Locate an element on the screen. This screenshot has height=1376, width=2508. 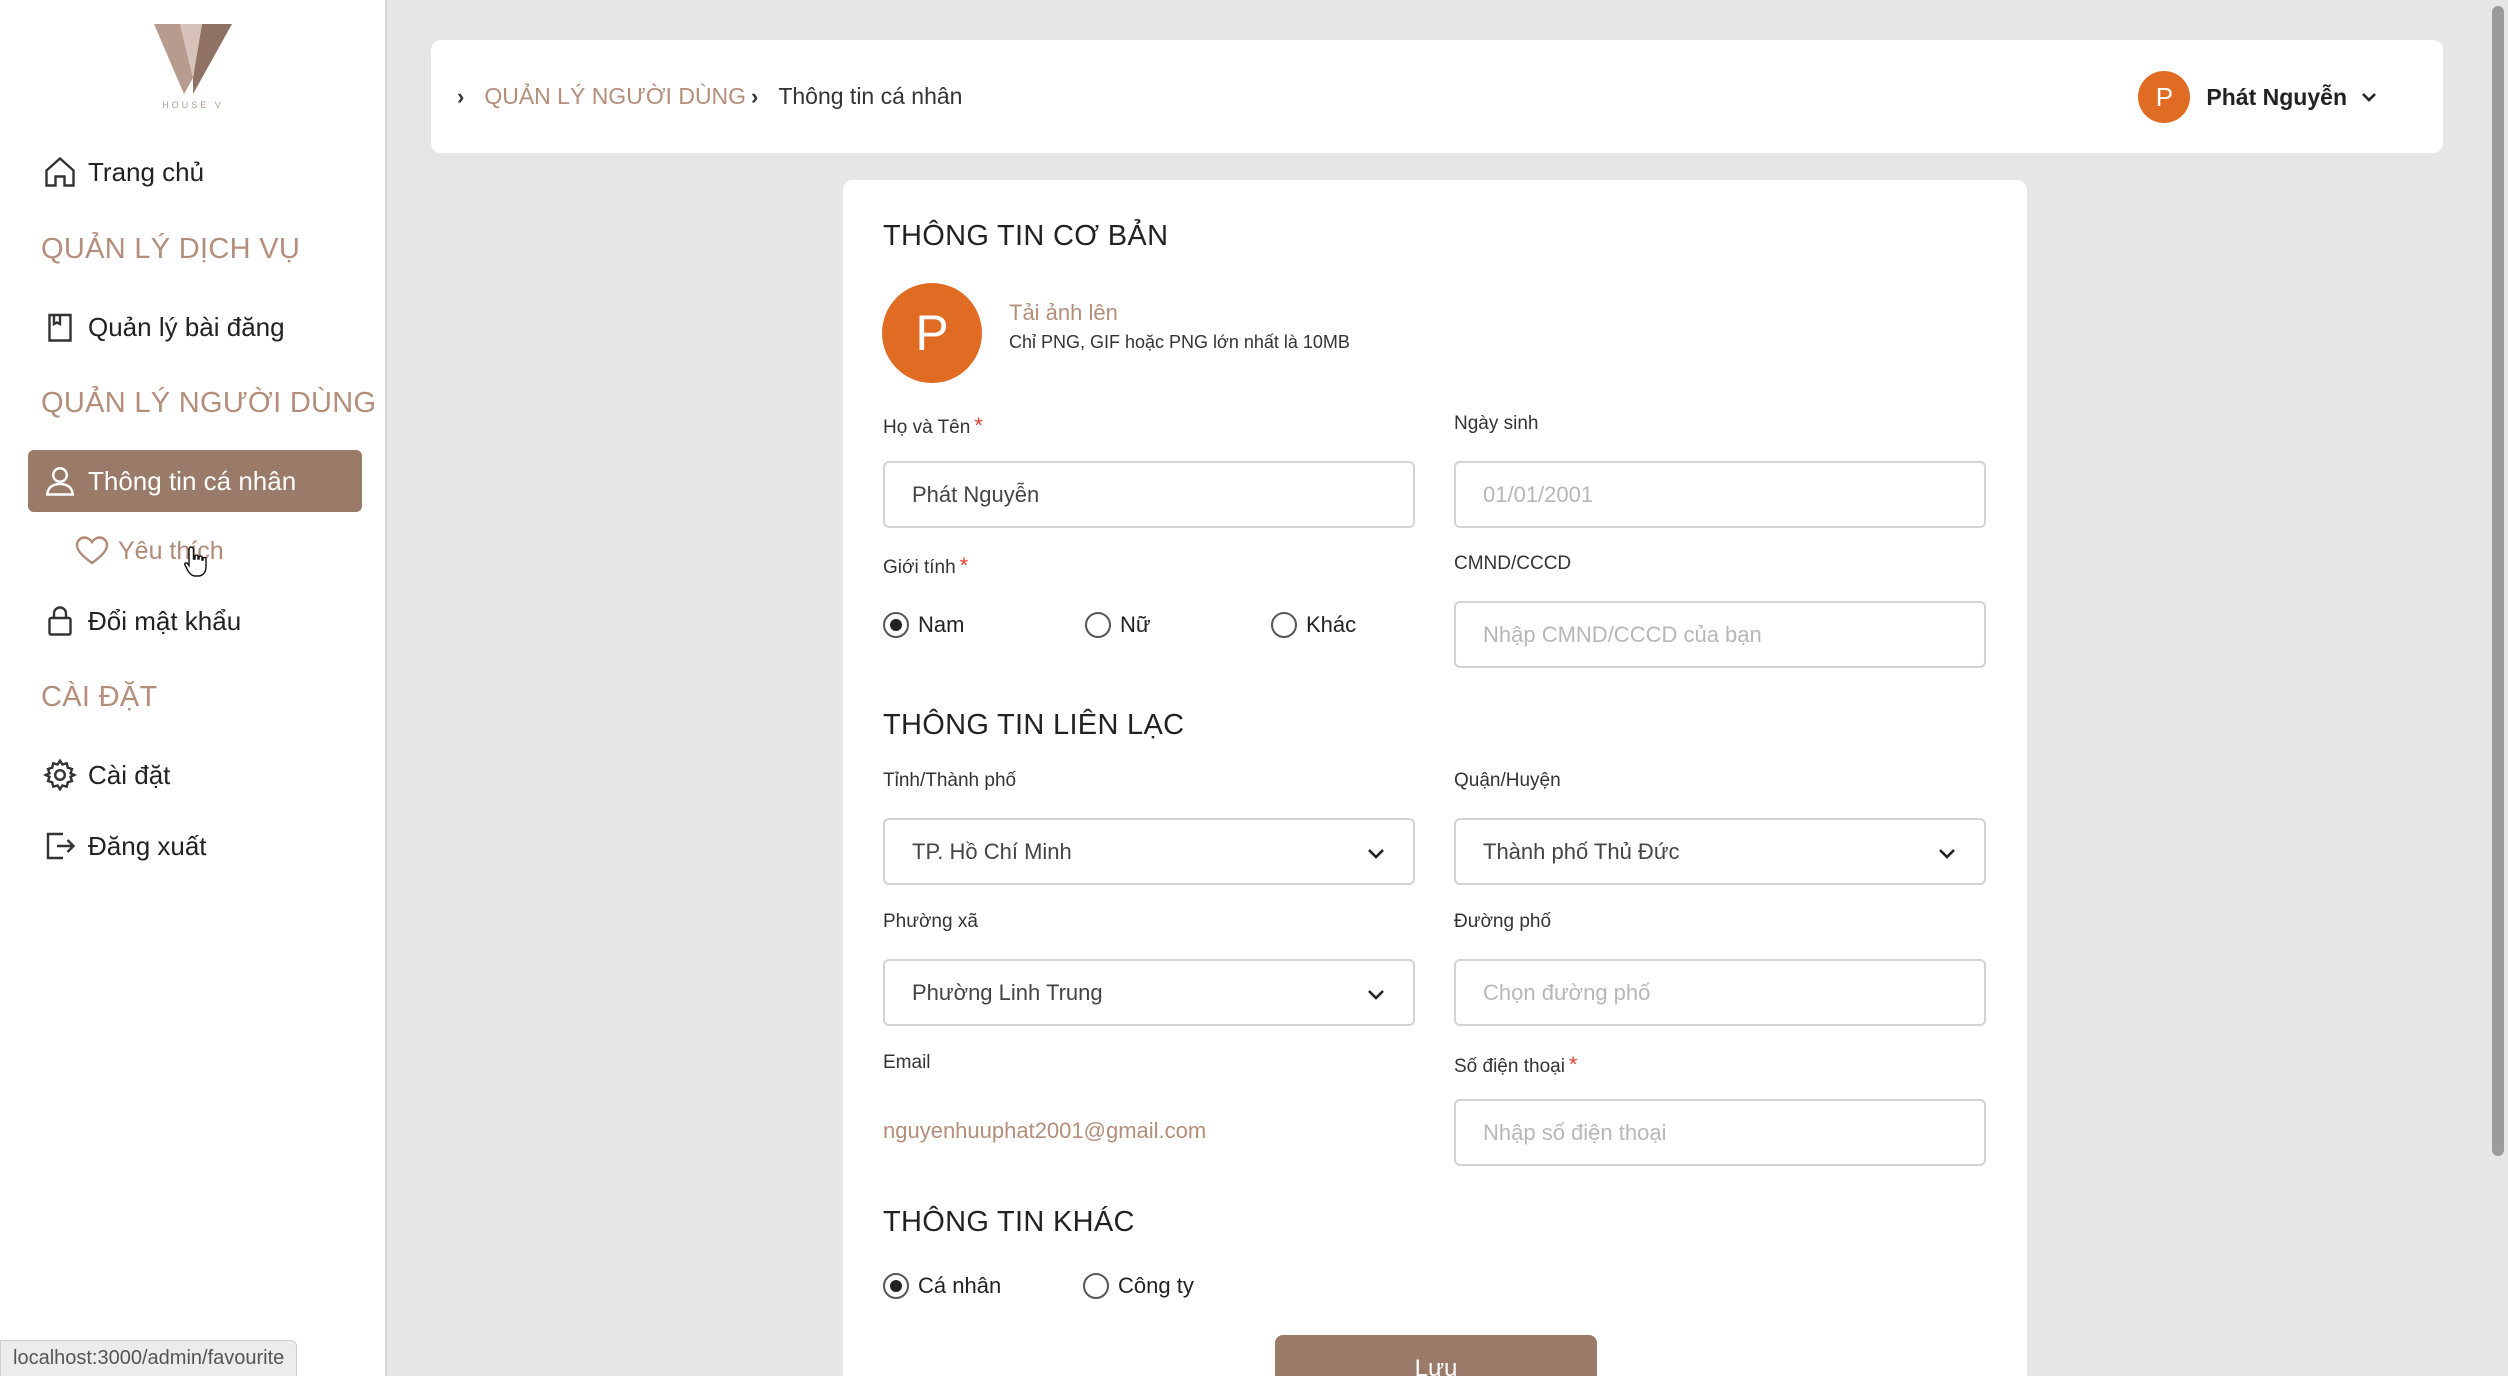
radio-label: Cá nhân is located at coordinates (960, 1285).